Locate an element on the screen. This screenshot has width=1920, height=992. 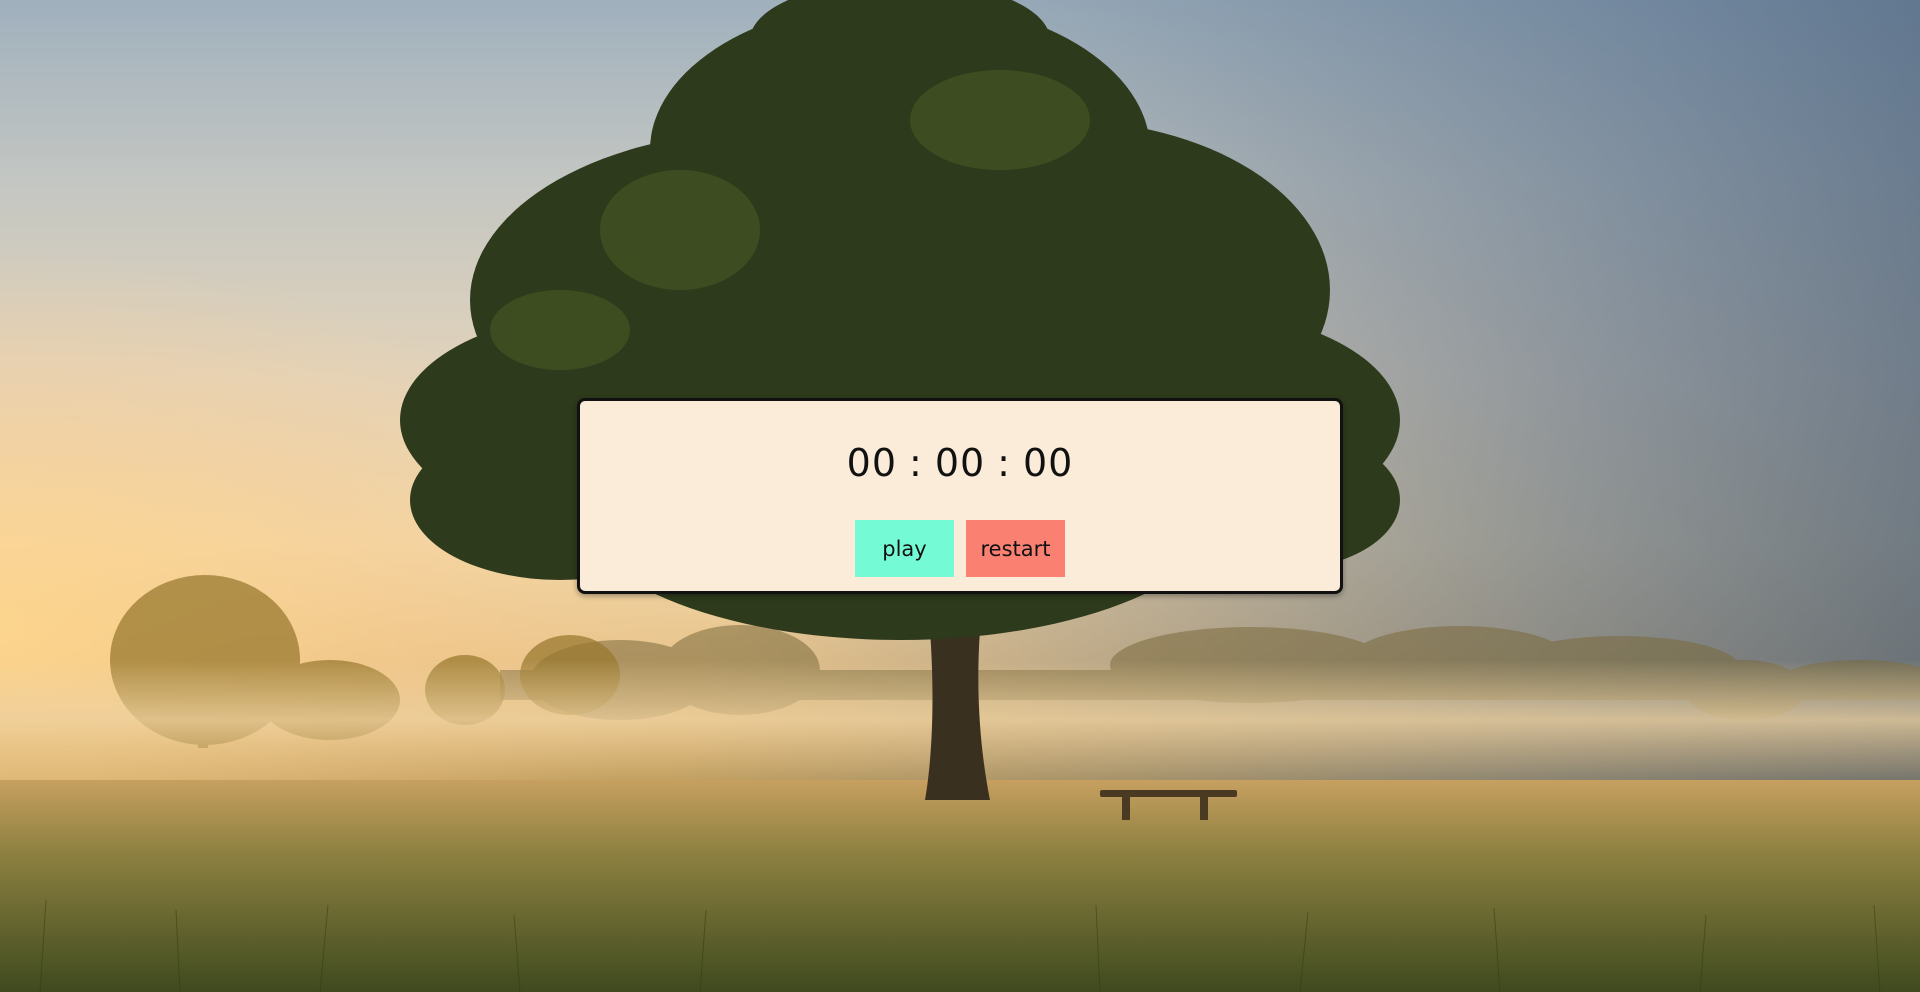
minutes-value: 00 is located at coordinates (960, 463).